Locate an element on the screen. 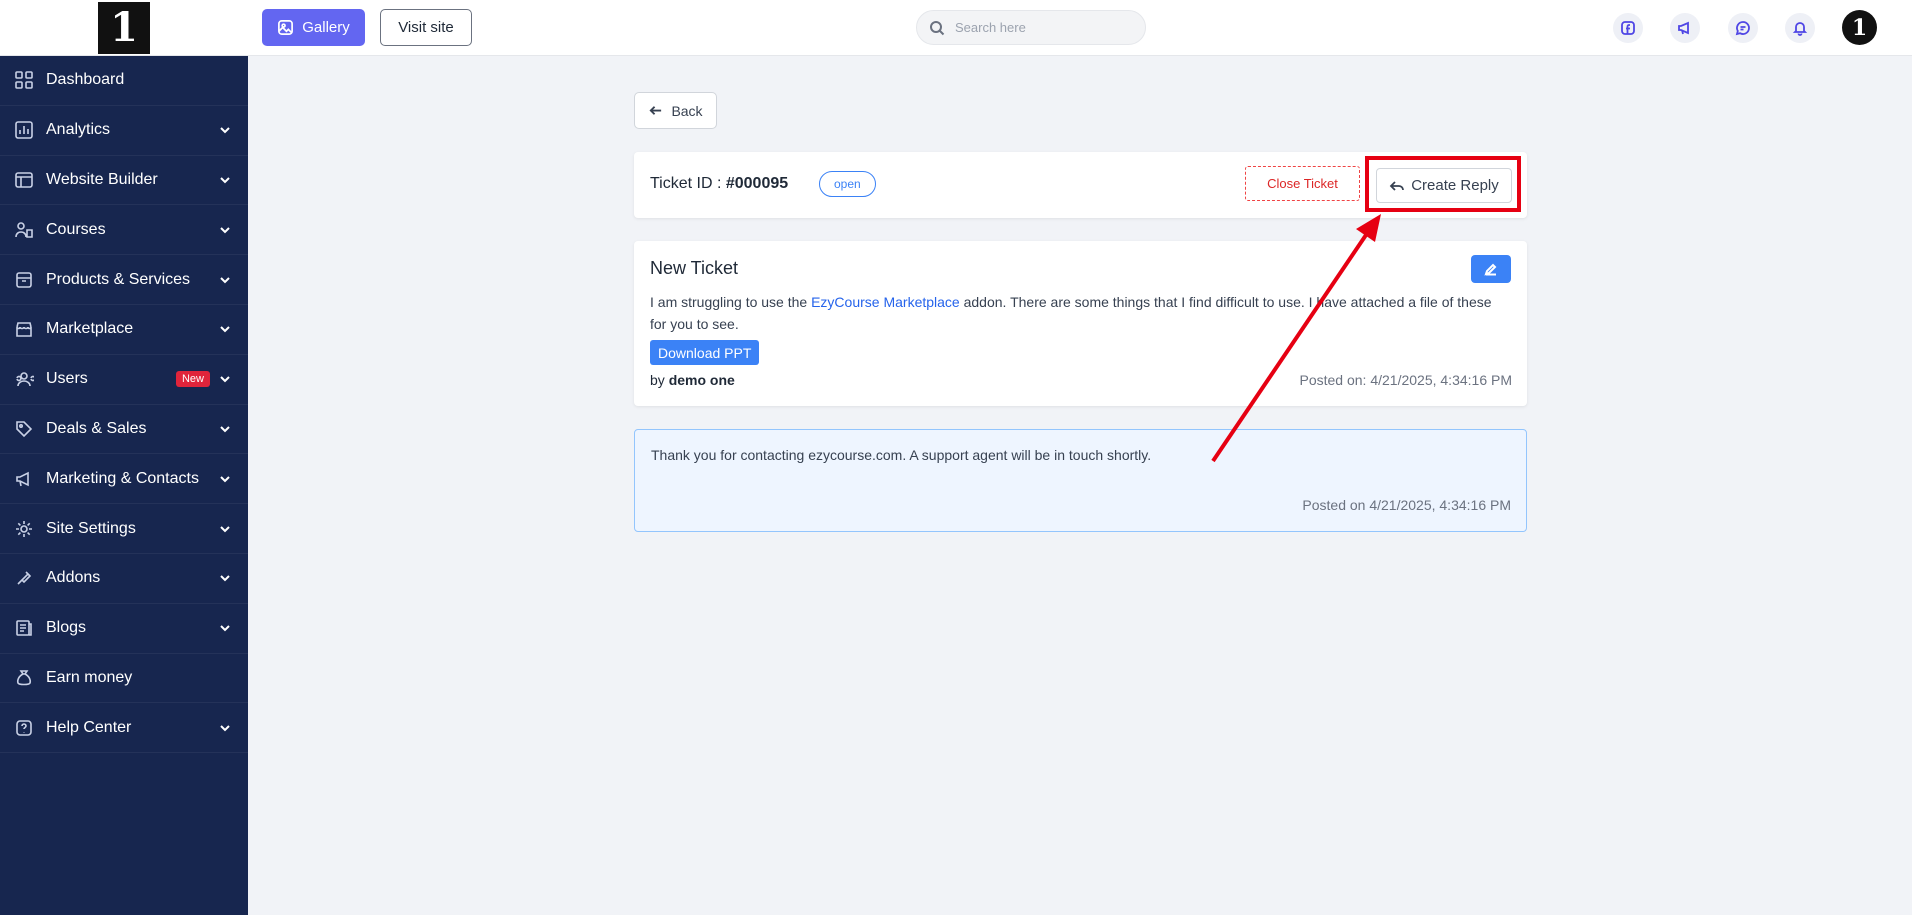 The height and width of the screenshot is (915, 1912). ticket-id: Ticket ID : #000095 is located at coordinates (719, 184).